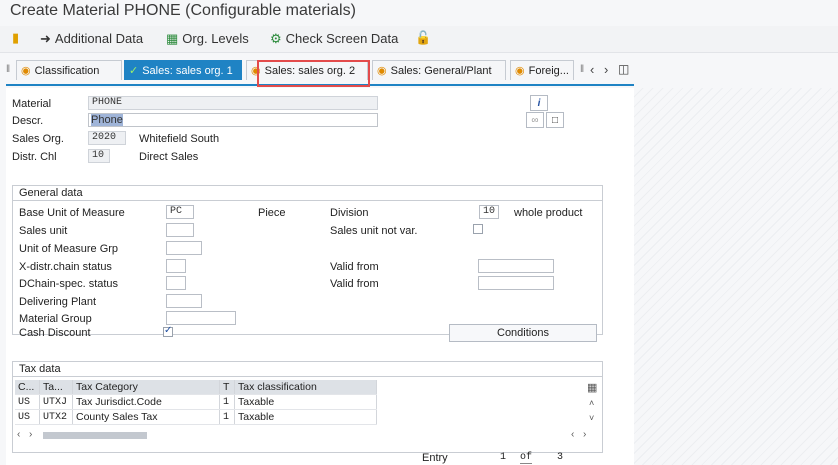 The image size is (838, 465). What do you see at coordinates (548, 213) in the screenshot?
I see `division-text: whole product` at bounding box center [548, 213].